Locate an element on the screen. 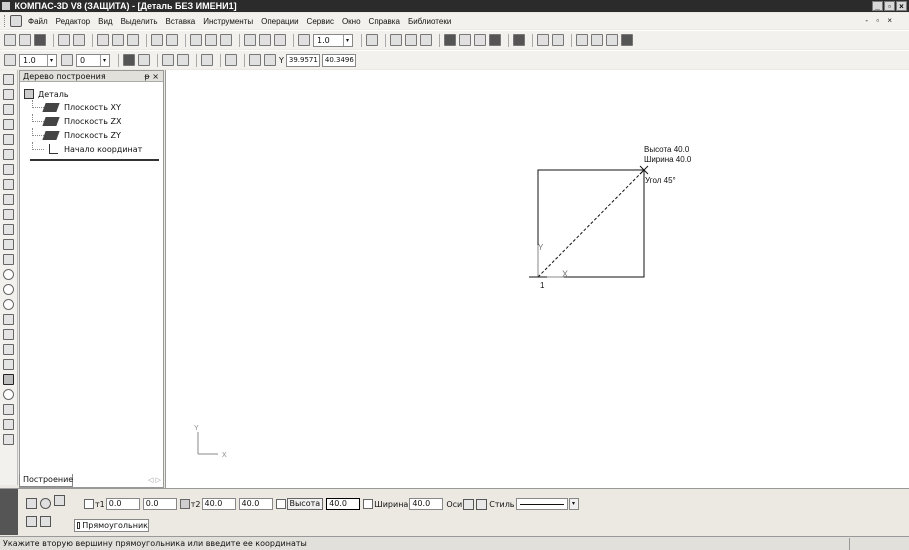  tree-tab-scroll: ◁ ▷ is located at coordinates (154, 480).